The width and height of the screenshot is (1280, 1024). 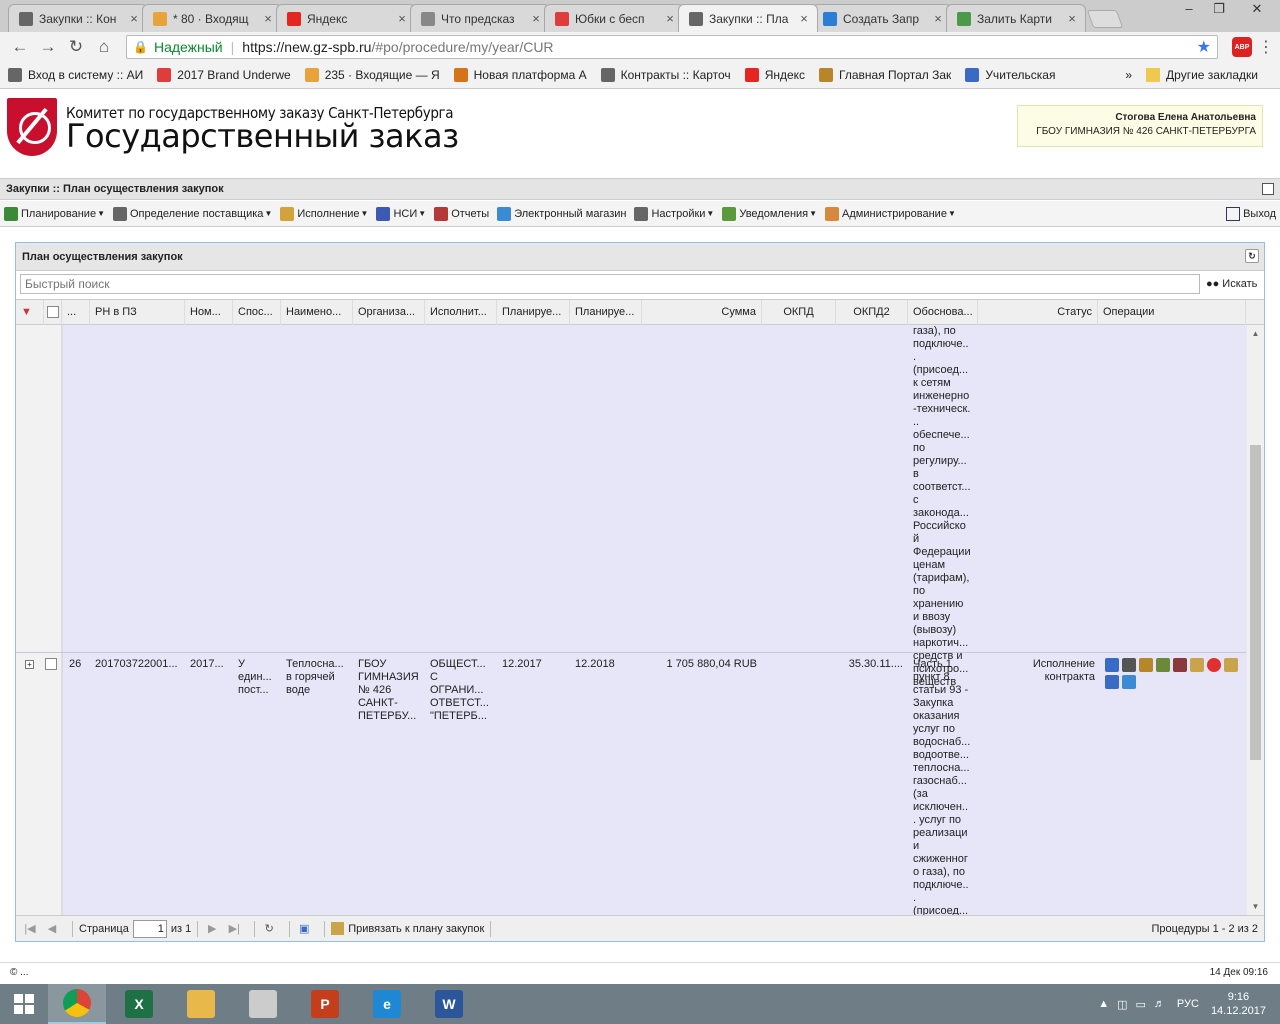 I want to click on taskbar-app-word: W, so click(x=449, y=1004).